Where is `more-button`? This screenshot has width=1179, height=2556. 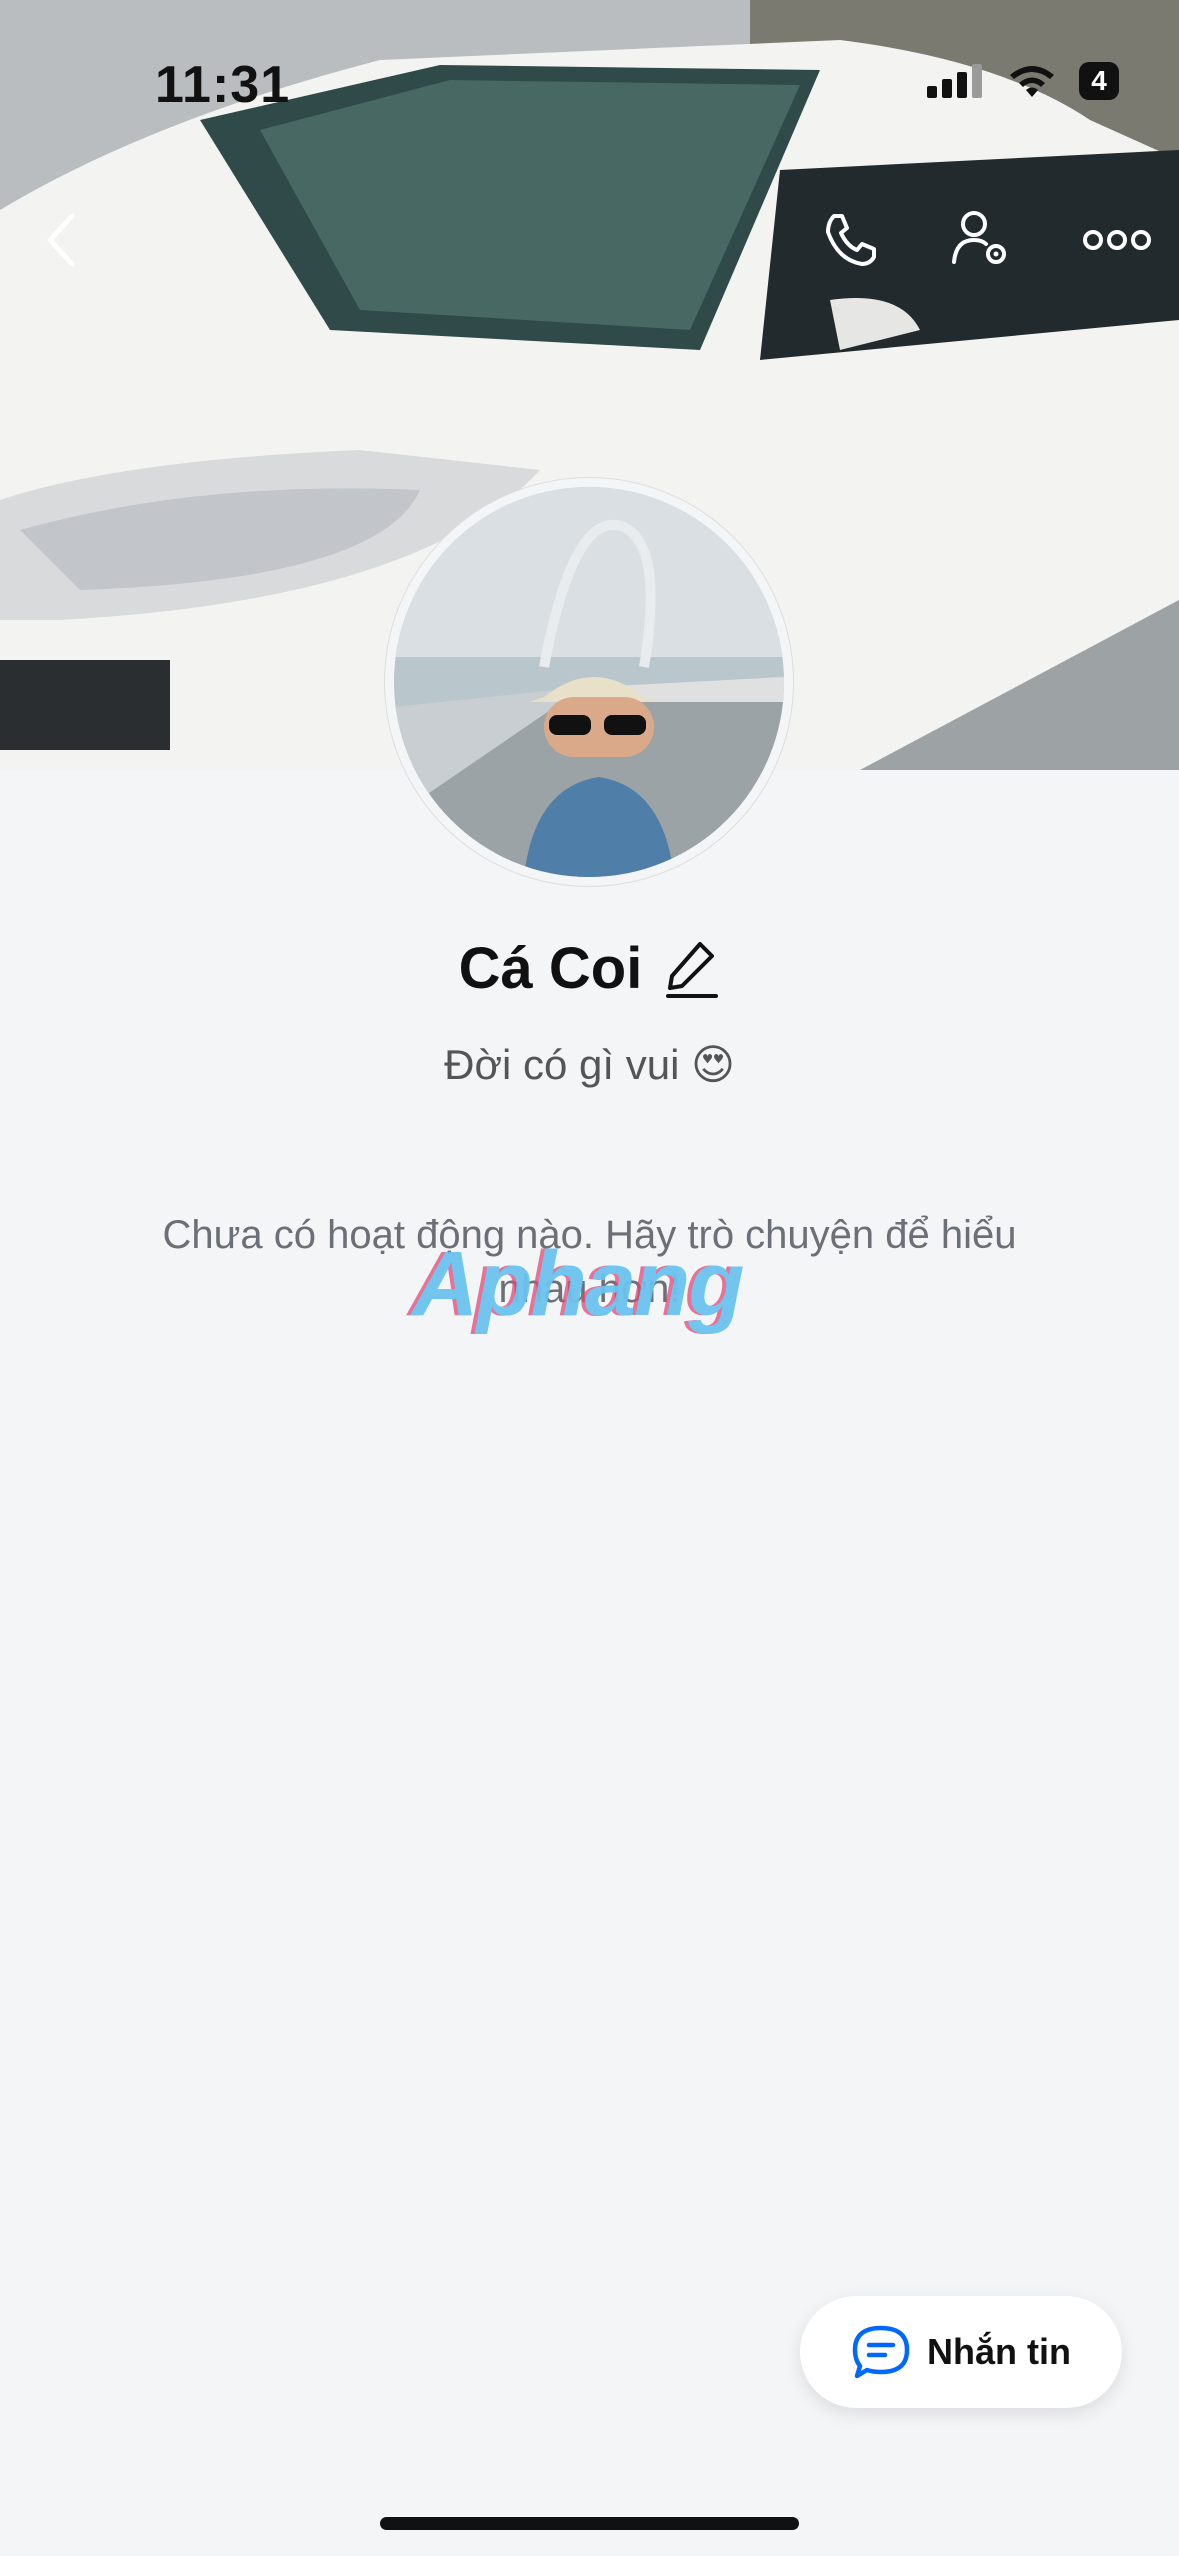
more-button is located at coordinates (1117, 240).